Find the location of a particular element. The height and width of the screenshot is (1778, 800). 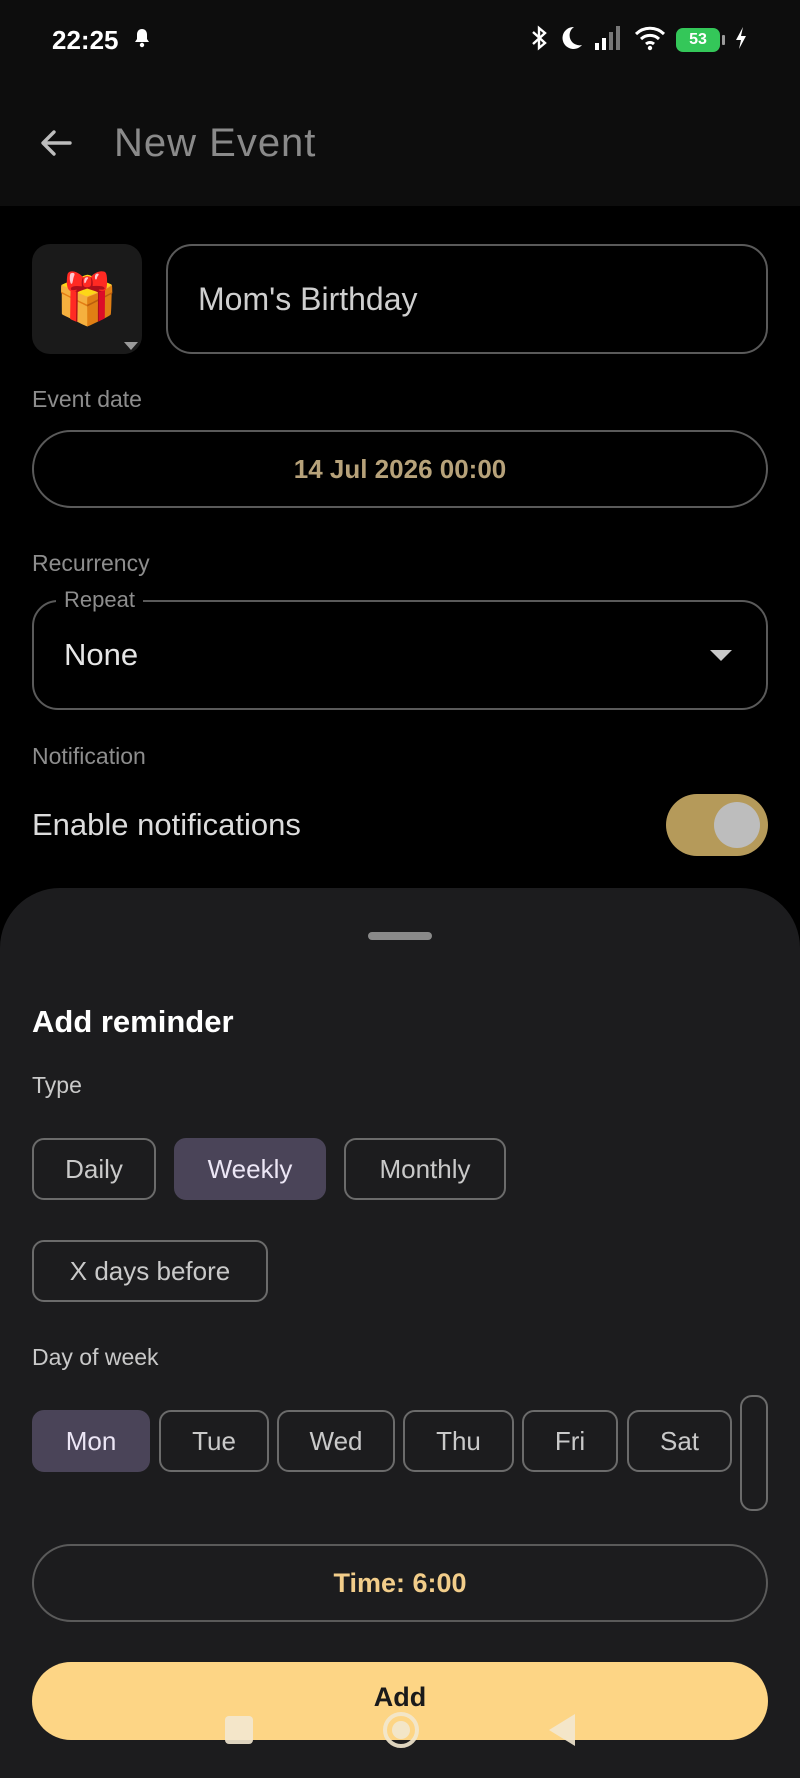

day-chip-wed: Wed is located at coordinates (336, 1441).